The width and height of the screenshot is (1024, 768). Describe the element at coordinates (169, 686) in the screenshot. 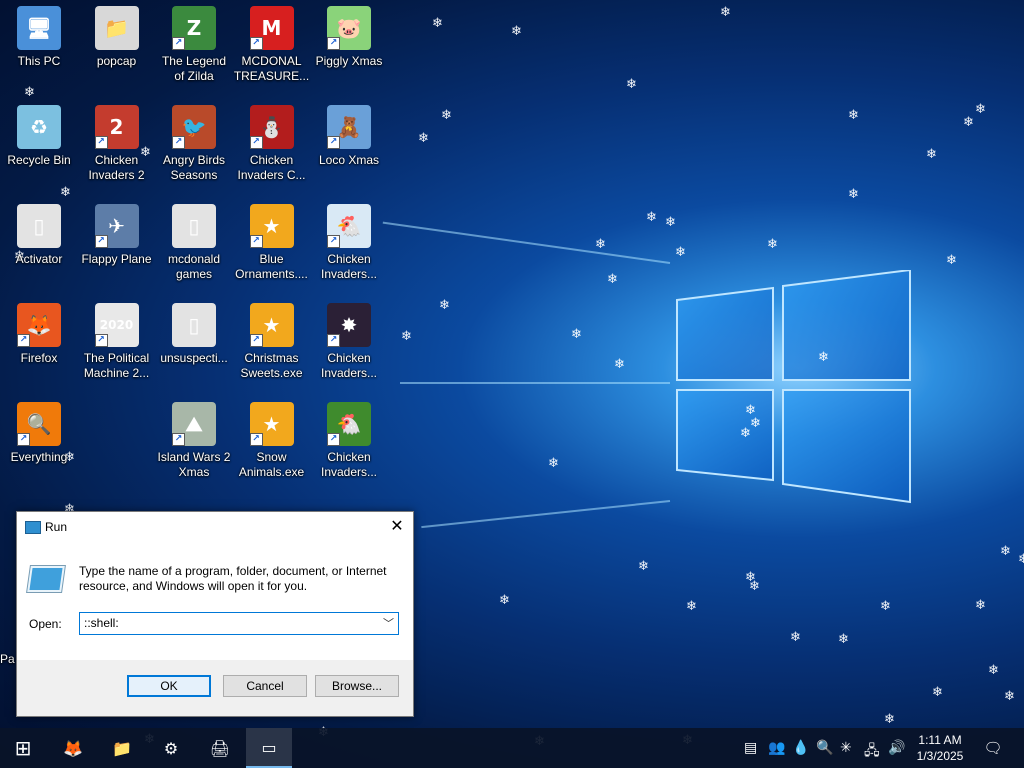

I see `ok-button: OK` at that location.